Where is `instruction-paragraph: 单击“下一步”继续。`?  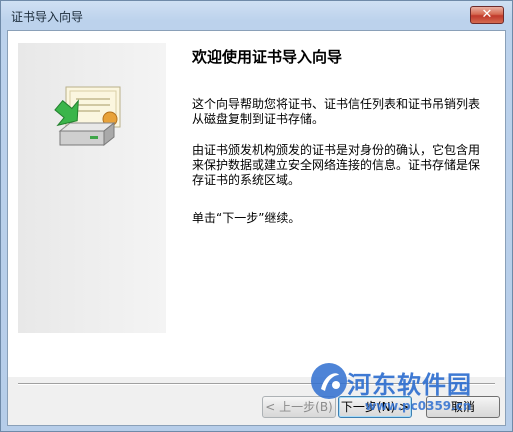
instruction-paragraph: 单击“下一步”继续。 is located at coordinates (246, 218).